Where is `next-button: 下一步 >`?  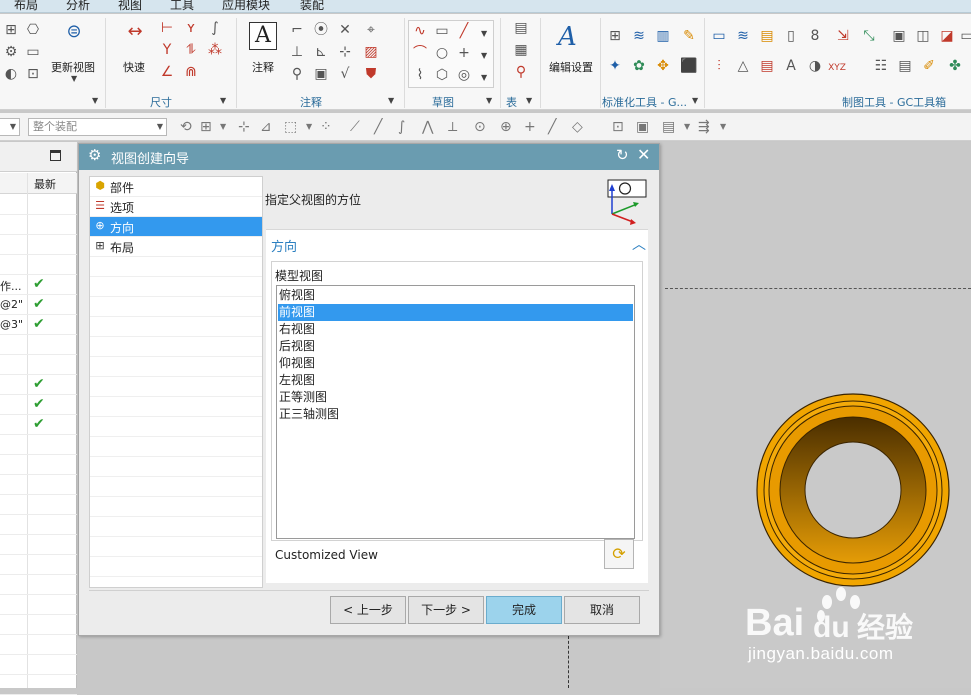 next-button: 下一步 > is located at coordinates (446, 610).